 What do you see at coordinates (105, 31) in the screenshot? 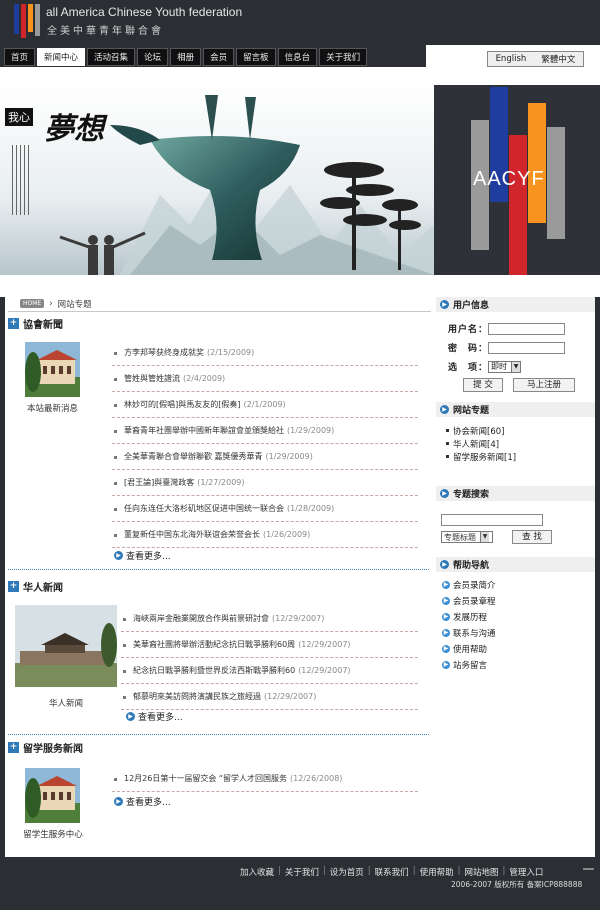
I see `site-title-chinese: 全美中華青年聯合會` at bounding box center [105, 31].